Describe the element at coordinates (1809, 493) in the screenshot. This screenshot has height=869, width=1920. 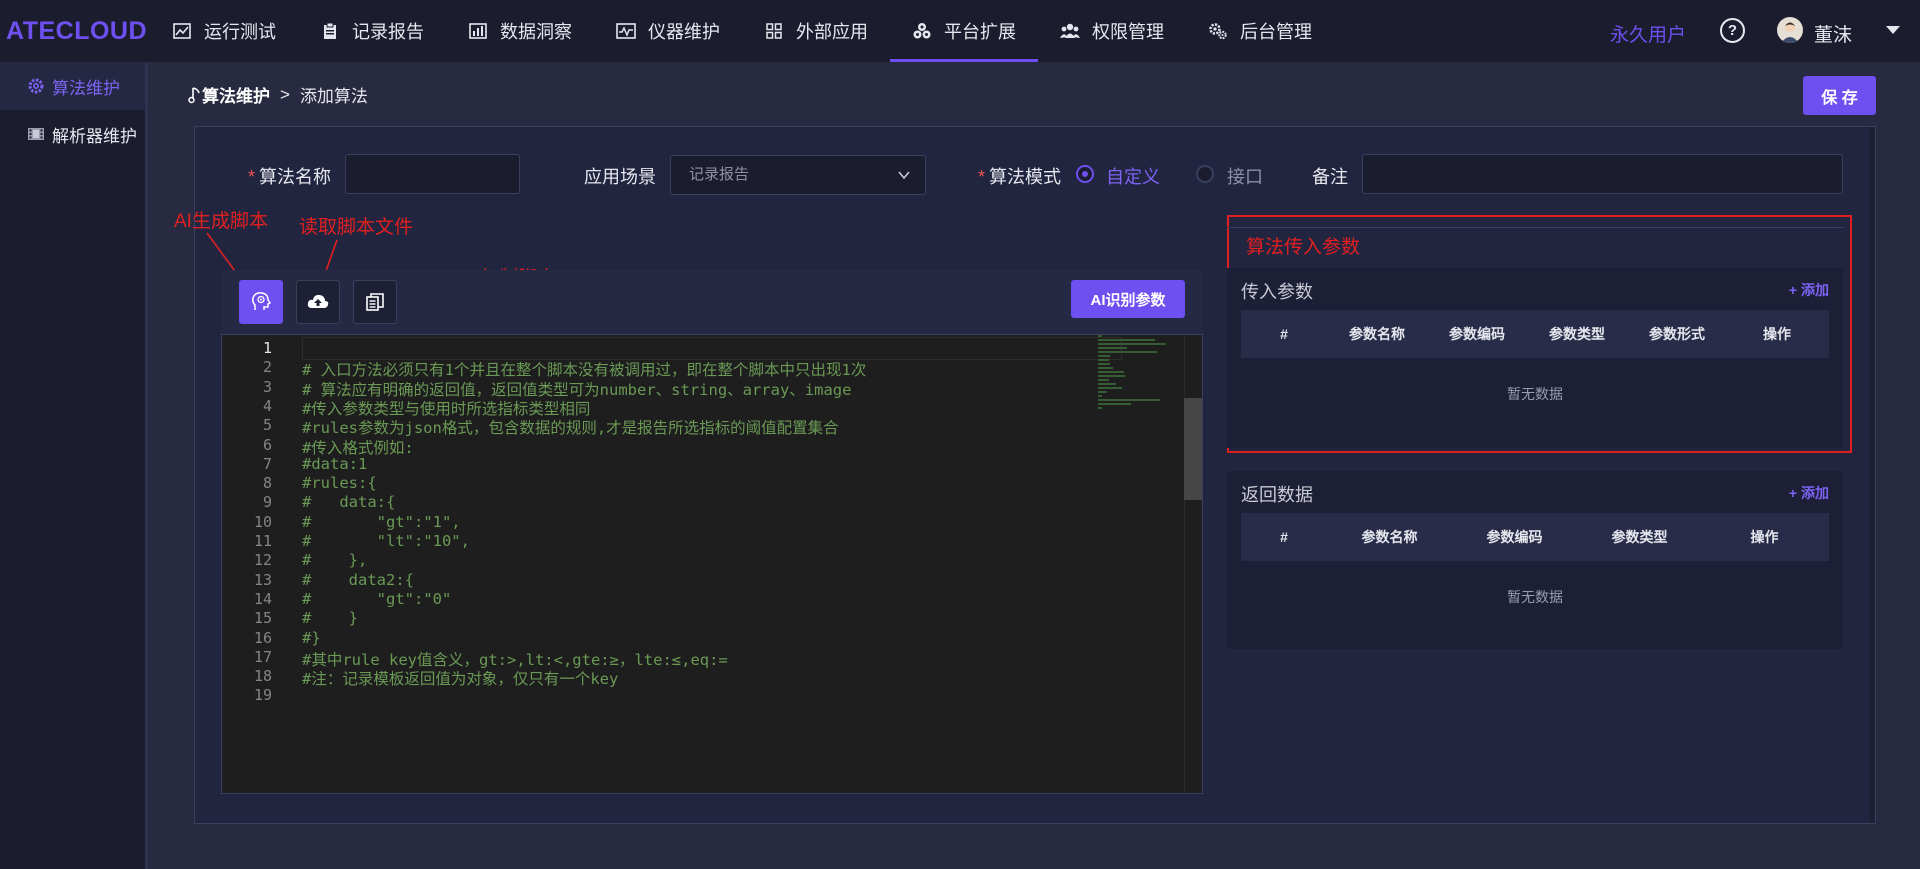
I see `return-data-add-button: + 添加` at that location.